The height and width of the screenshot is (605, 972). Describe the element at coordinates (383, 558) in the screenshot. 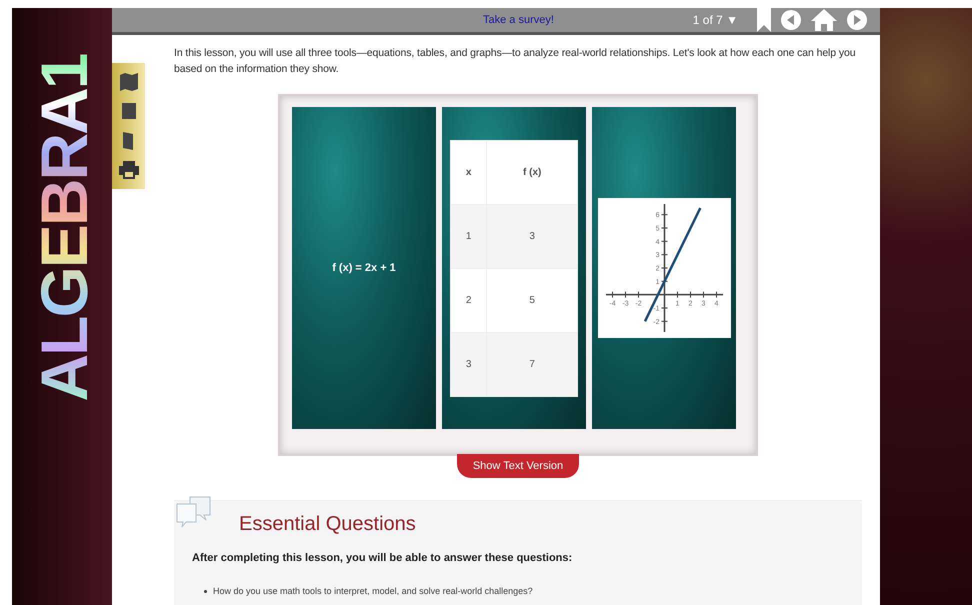

I see `section-subtitle: After completing this lesson, you will be able to answer these questions:` at that location.